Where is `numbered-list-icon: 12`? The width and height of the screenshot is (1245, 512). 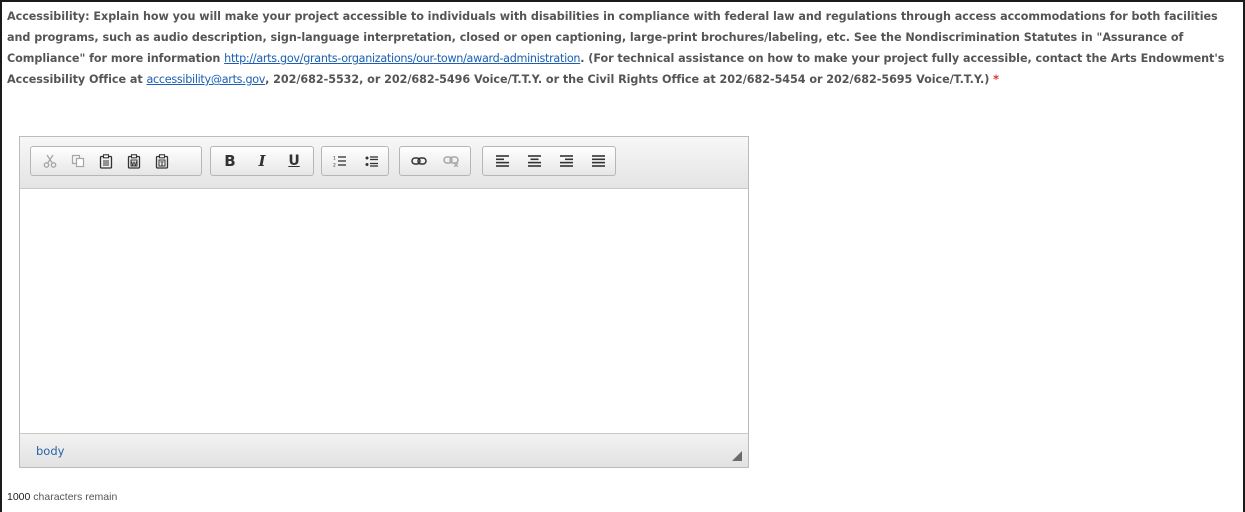
numbered-list-icon: 12 is located at coordinates (340, 161).